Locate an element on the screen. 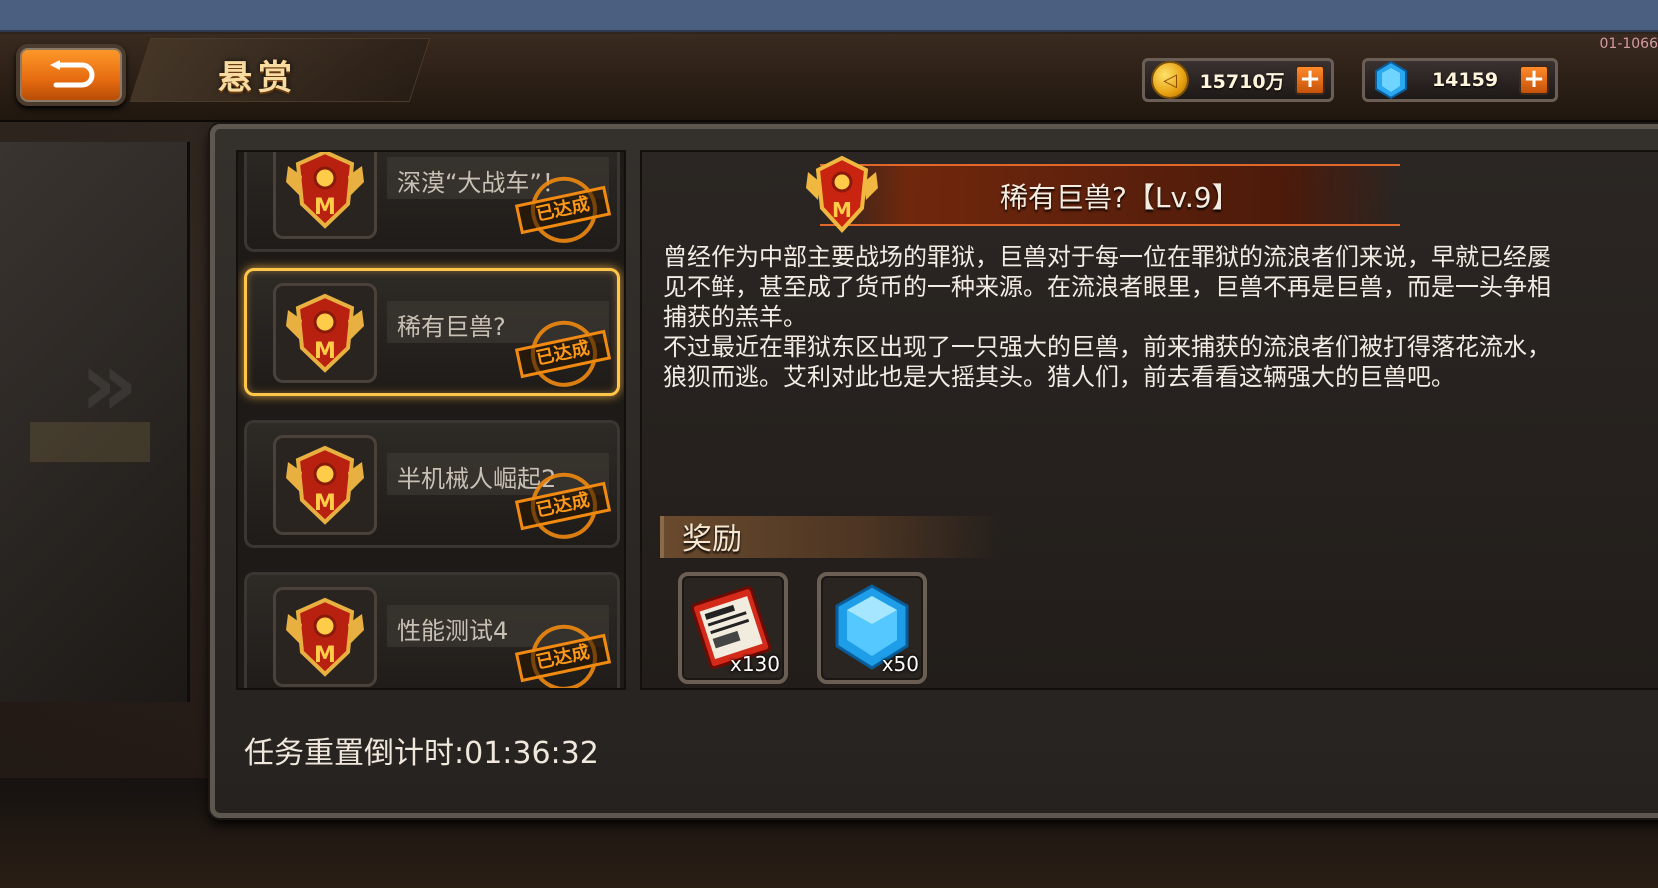 Image resolution: width=1658 pixels, height=888 pixels. back-button is located at coordinates (71, 75).